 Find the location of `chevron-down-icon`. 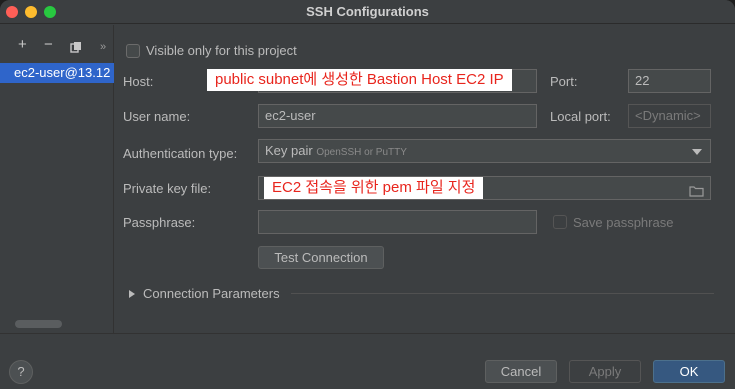

chevron-down-icon is located at coordinates (697, 152).